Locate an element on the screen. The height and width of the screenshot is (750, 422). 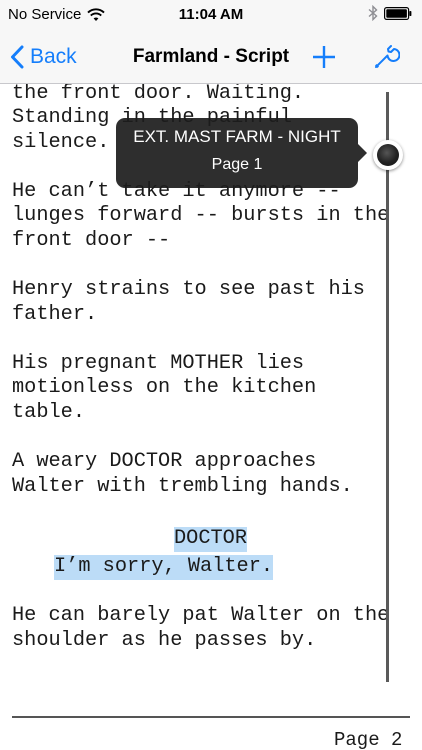
action-line: lunges forward -- bursts in the is located at coordinates (201, 215).